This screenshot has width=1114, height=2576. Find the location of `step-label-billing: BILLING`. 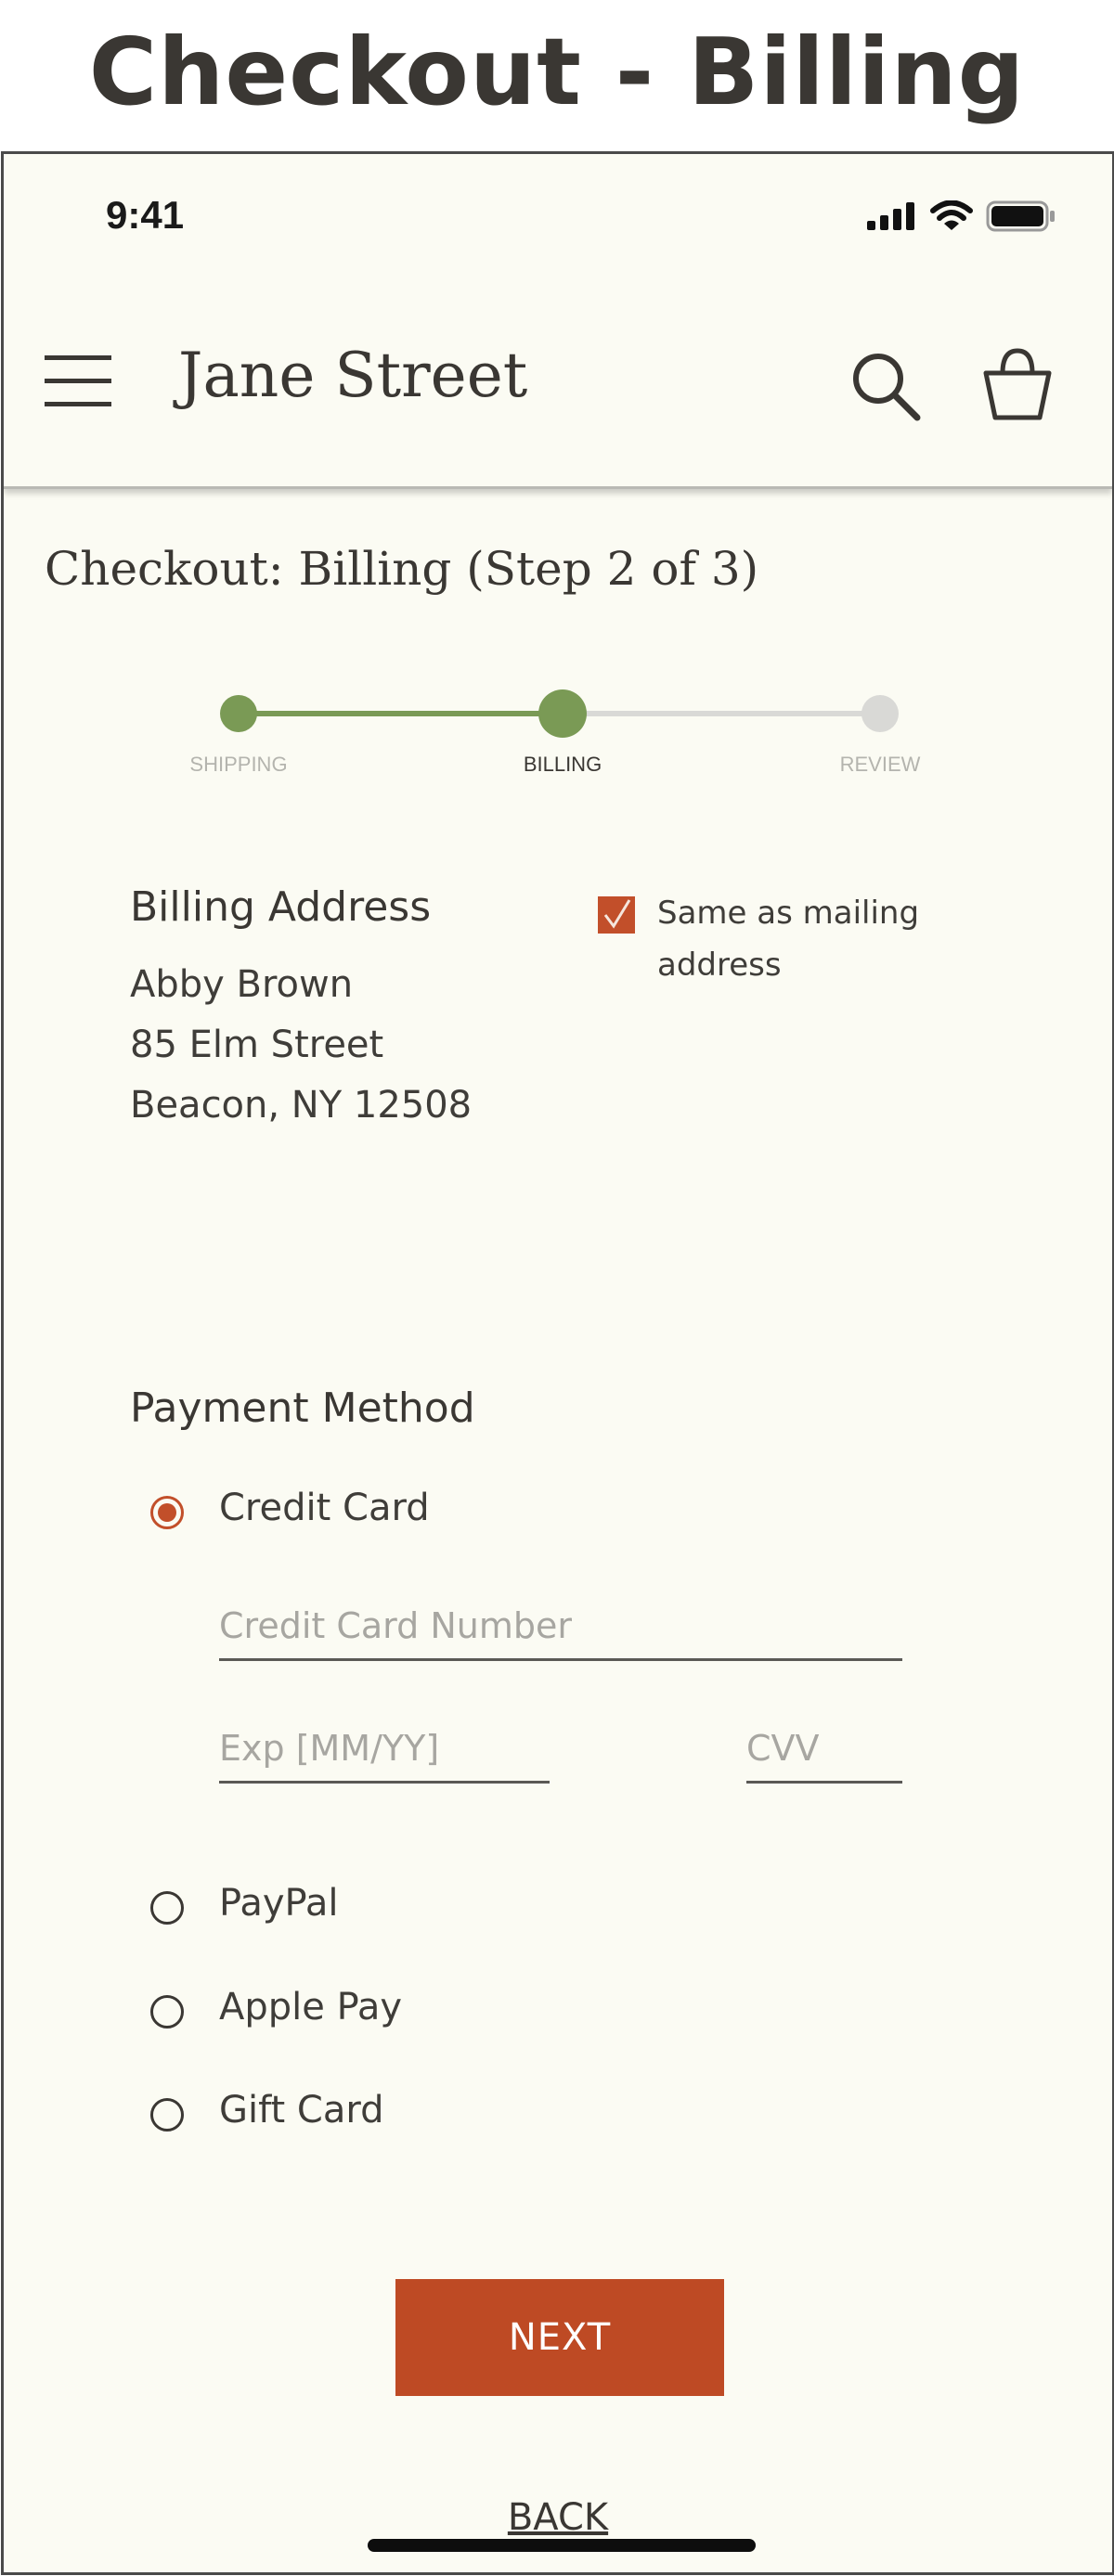

step-label-billing: BILLING is located at coordinates (562, 765).